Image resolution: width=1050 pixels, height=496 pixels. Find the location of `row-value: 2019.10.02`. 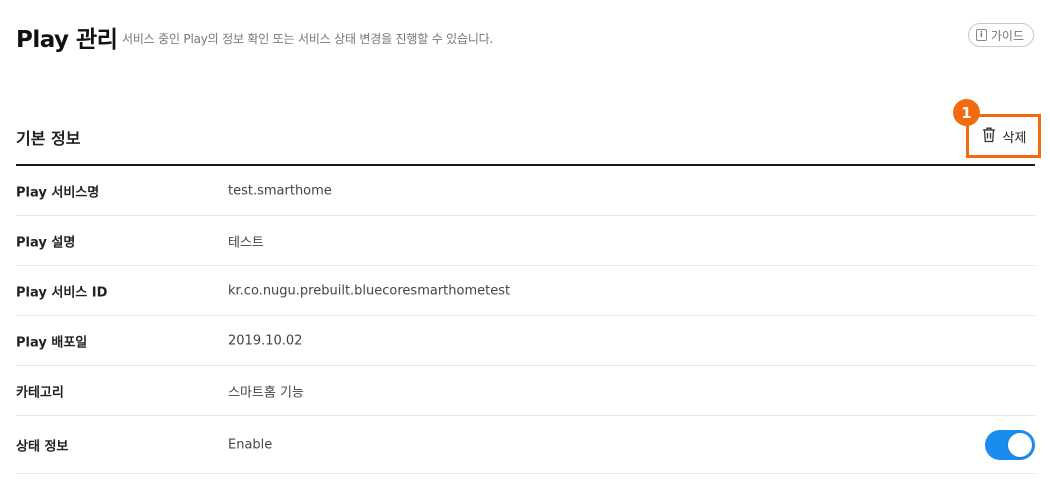

row-value: 2019.10.02 is located at coordinates (265, 340).